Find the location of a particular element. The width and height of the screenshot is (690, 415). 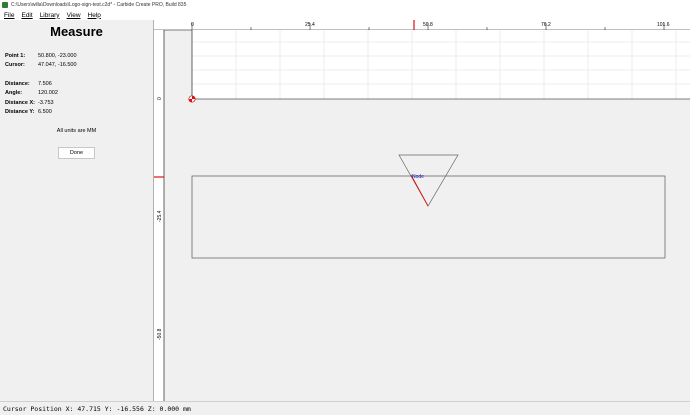

cursor-row: Cursor: 47.047, -16.500 is located at coordinates (41, 65).